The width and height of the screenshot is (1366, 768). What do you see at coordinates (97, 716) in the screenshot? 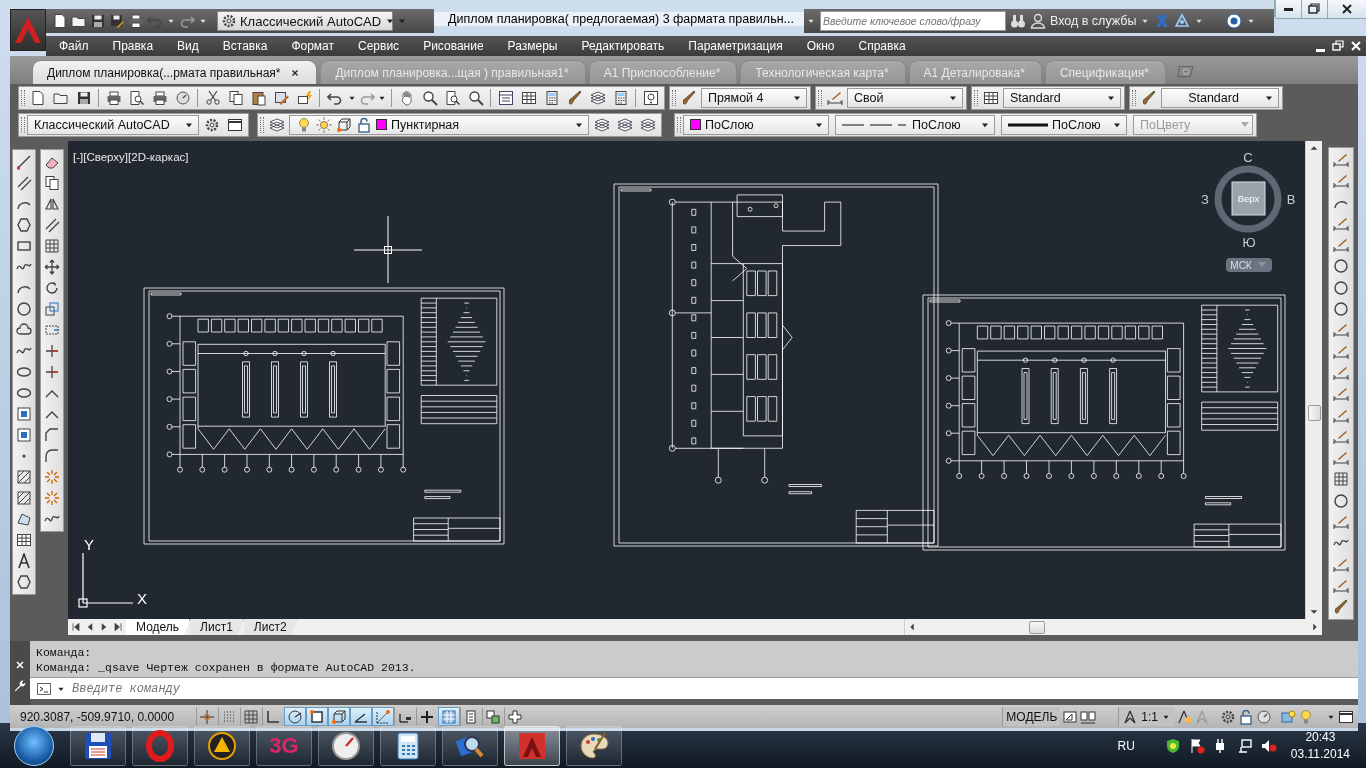
I see `coordinates-readout: 920.3087, -509.9710, 0.0000` at bounding box center [97, 716].